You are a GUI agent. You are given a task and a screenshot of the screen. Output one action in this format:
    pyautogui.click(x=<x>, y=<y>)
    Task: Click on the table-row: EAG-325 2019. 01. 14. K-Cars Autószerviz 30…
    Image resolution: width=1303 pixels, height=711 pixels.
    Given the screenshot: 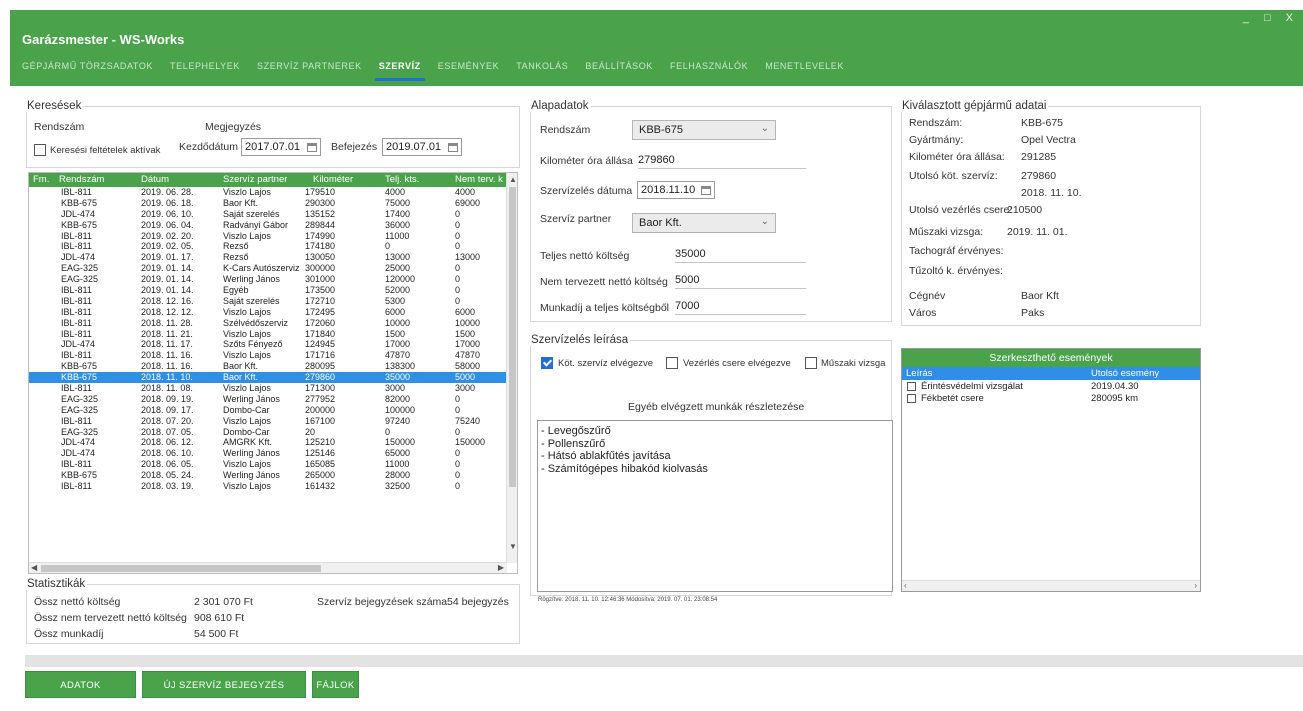 What is the action you would take?
    pyautogui.click(x=268, y=268)
    